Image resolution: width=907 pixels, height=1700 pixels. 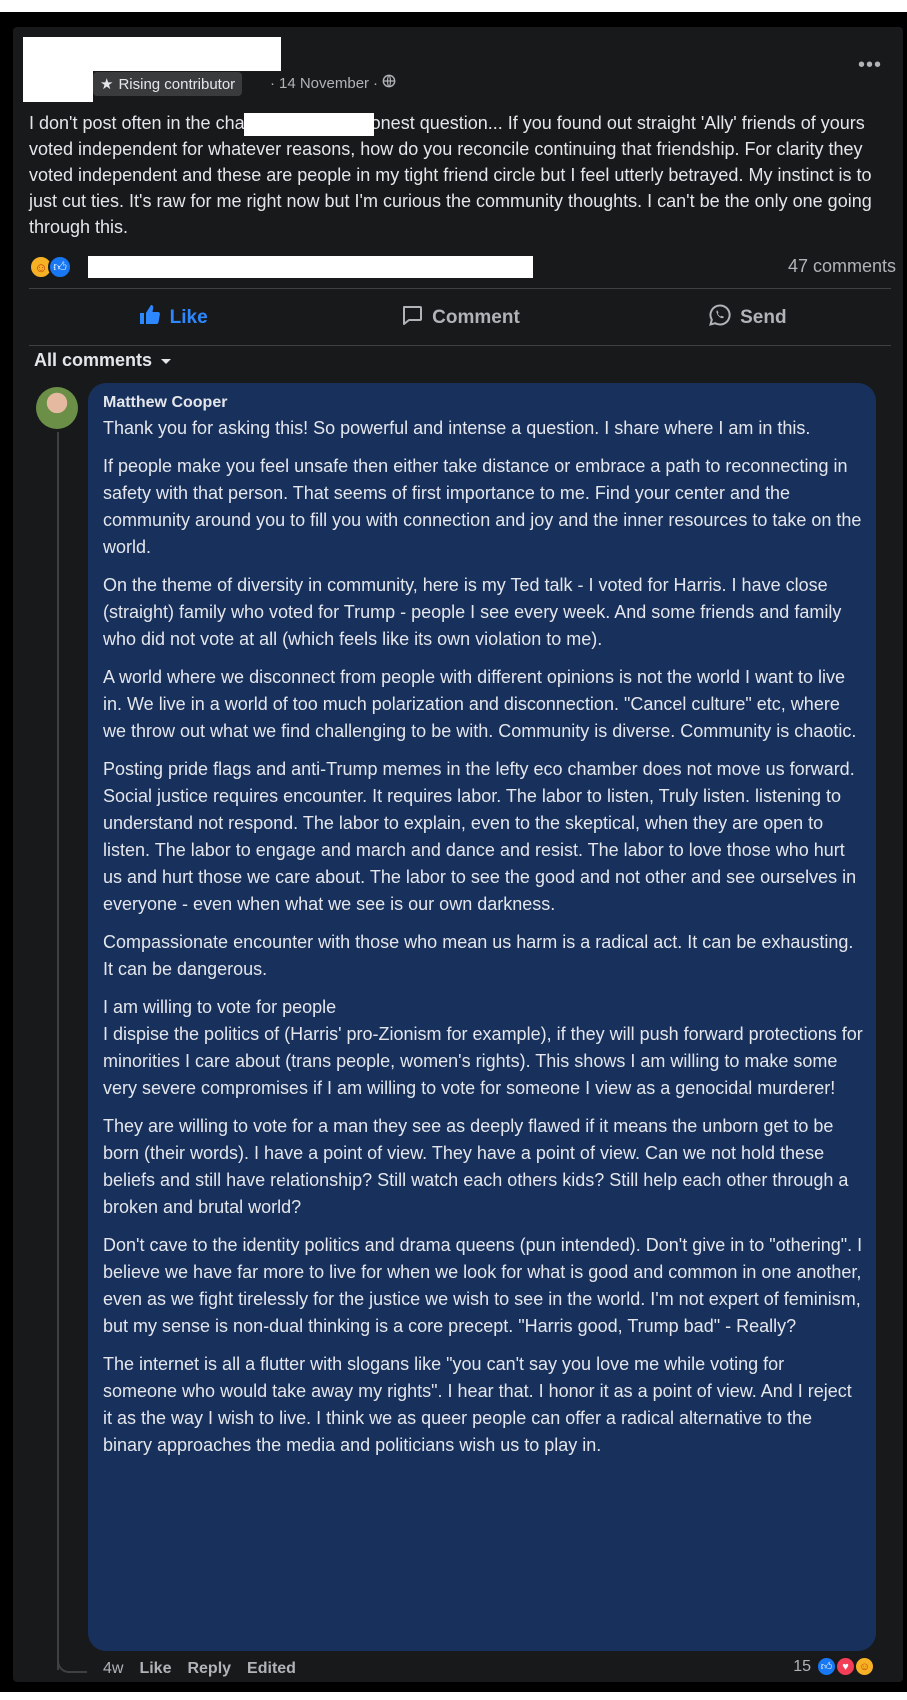 I want to click on comment-like-button: Like, so click(x=155, y=1669).